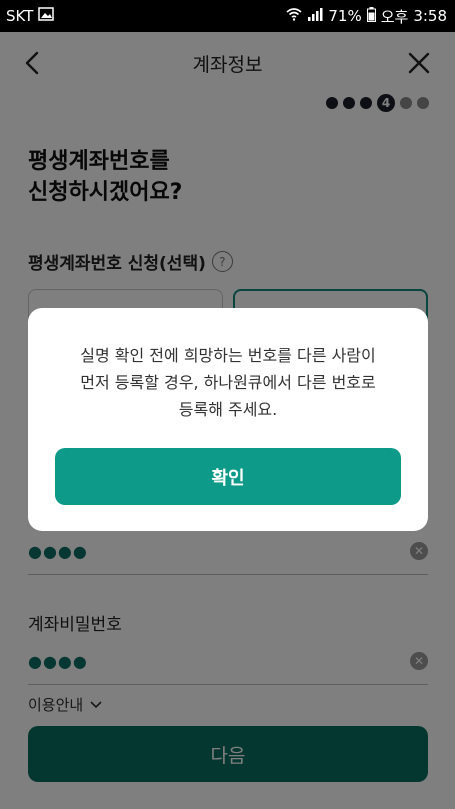 The width and height of the screenshot is (455, 809). Describe the element at coordinates (227, 16) in the screenshot. I see `status-bar: SKT 71% 오후 3:58` at that location.